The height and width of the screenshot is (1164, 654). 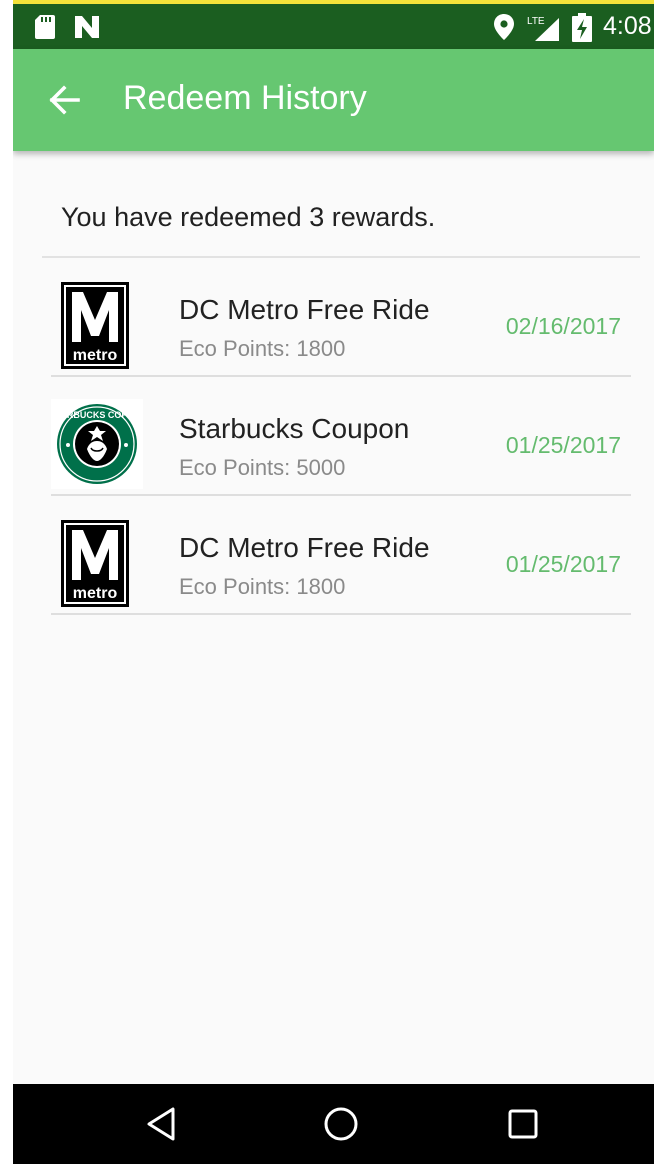 I want to click on reward-name: Starbucks Coupon, so click(x=294, y=428).